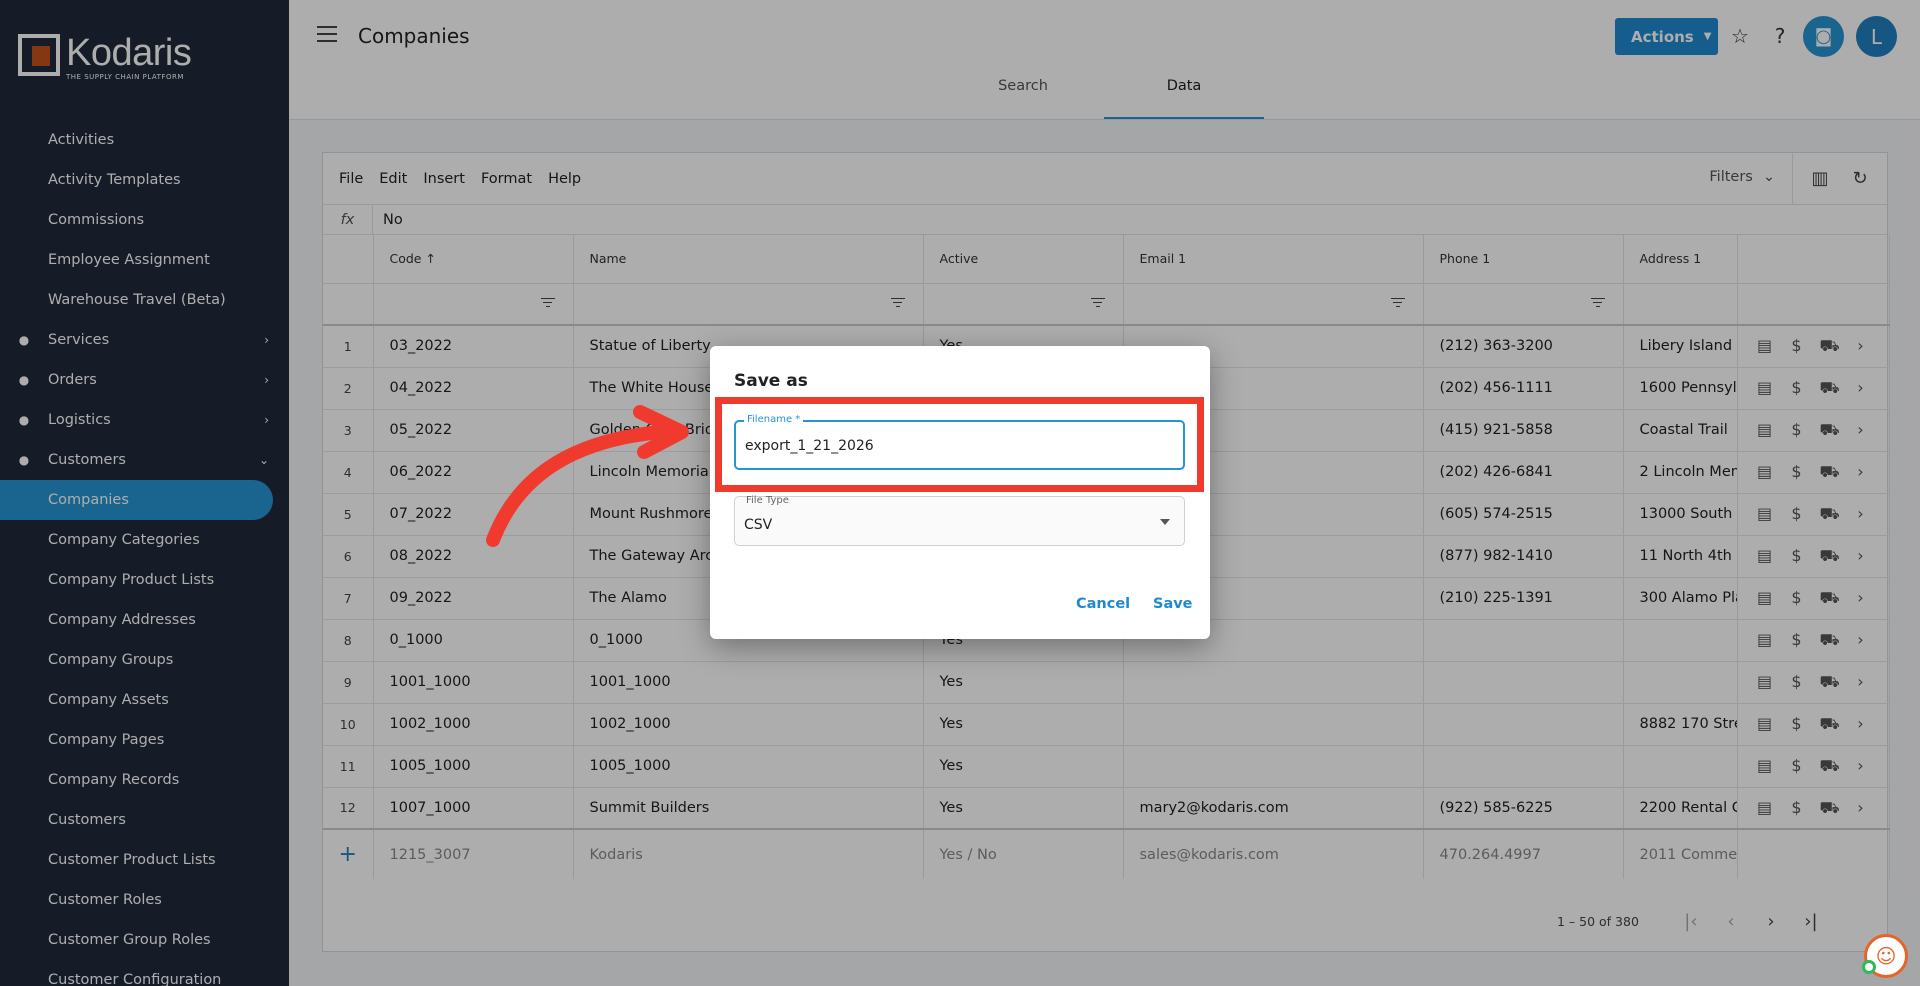 The image size is (1920, 986). Describe the element at coordinates (1173, 604) in the screenshot. I see `save-button: Save` at that location.